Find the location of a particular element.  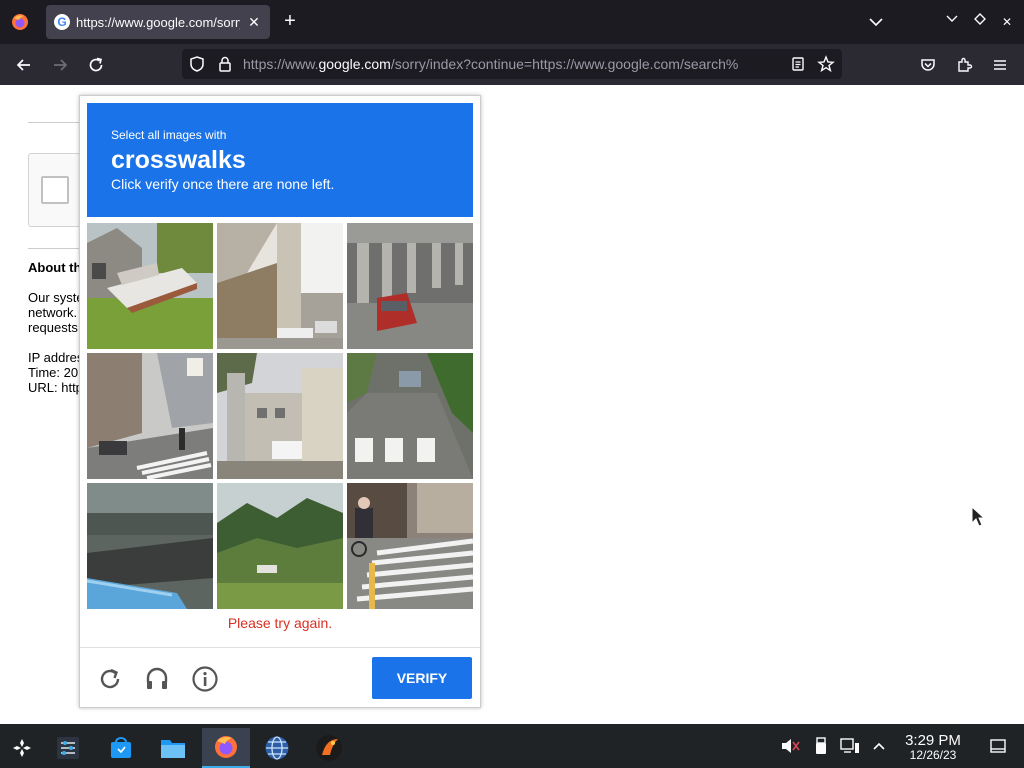

close-window-icon: ✕ is located at coordinates (1007, 22).